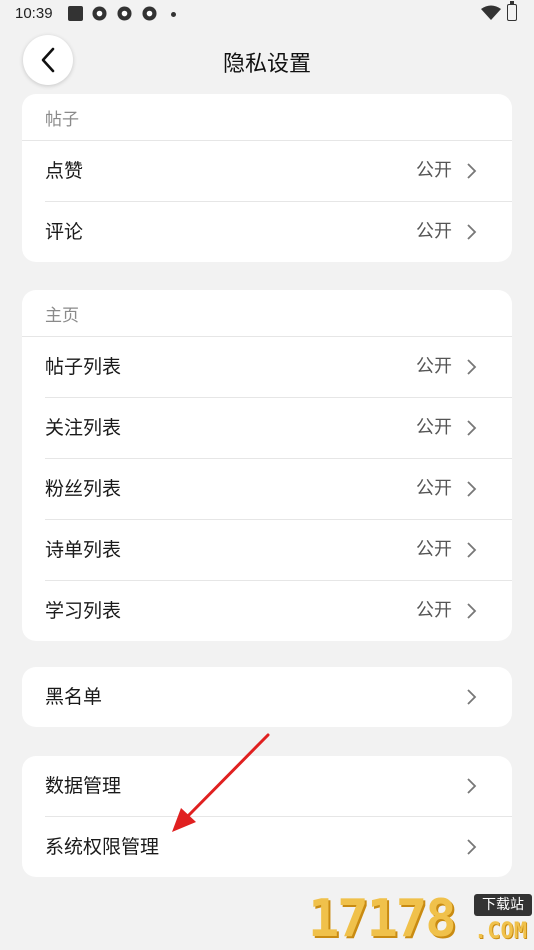  What do you see at coordinates (83, 367) in the screenshot?
I see `row-label: 帖子列表` at bounding box center [83, 367].